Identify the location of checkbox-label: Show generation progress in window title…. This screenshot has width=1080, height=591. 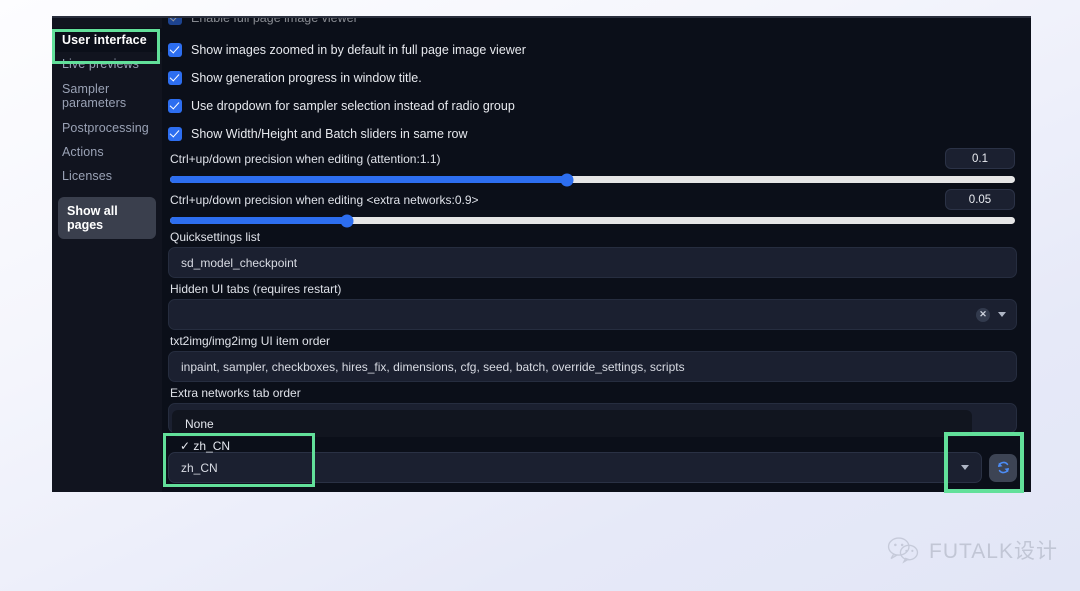
(306, 78).